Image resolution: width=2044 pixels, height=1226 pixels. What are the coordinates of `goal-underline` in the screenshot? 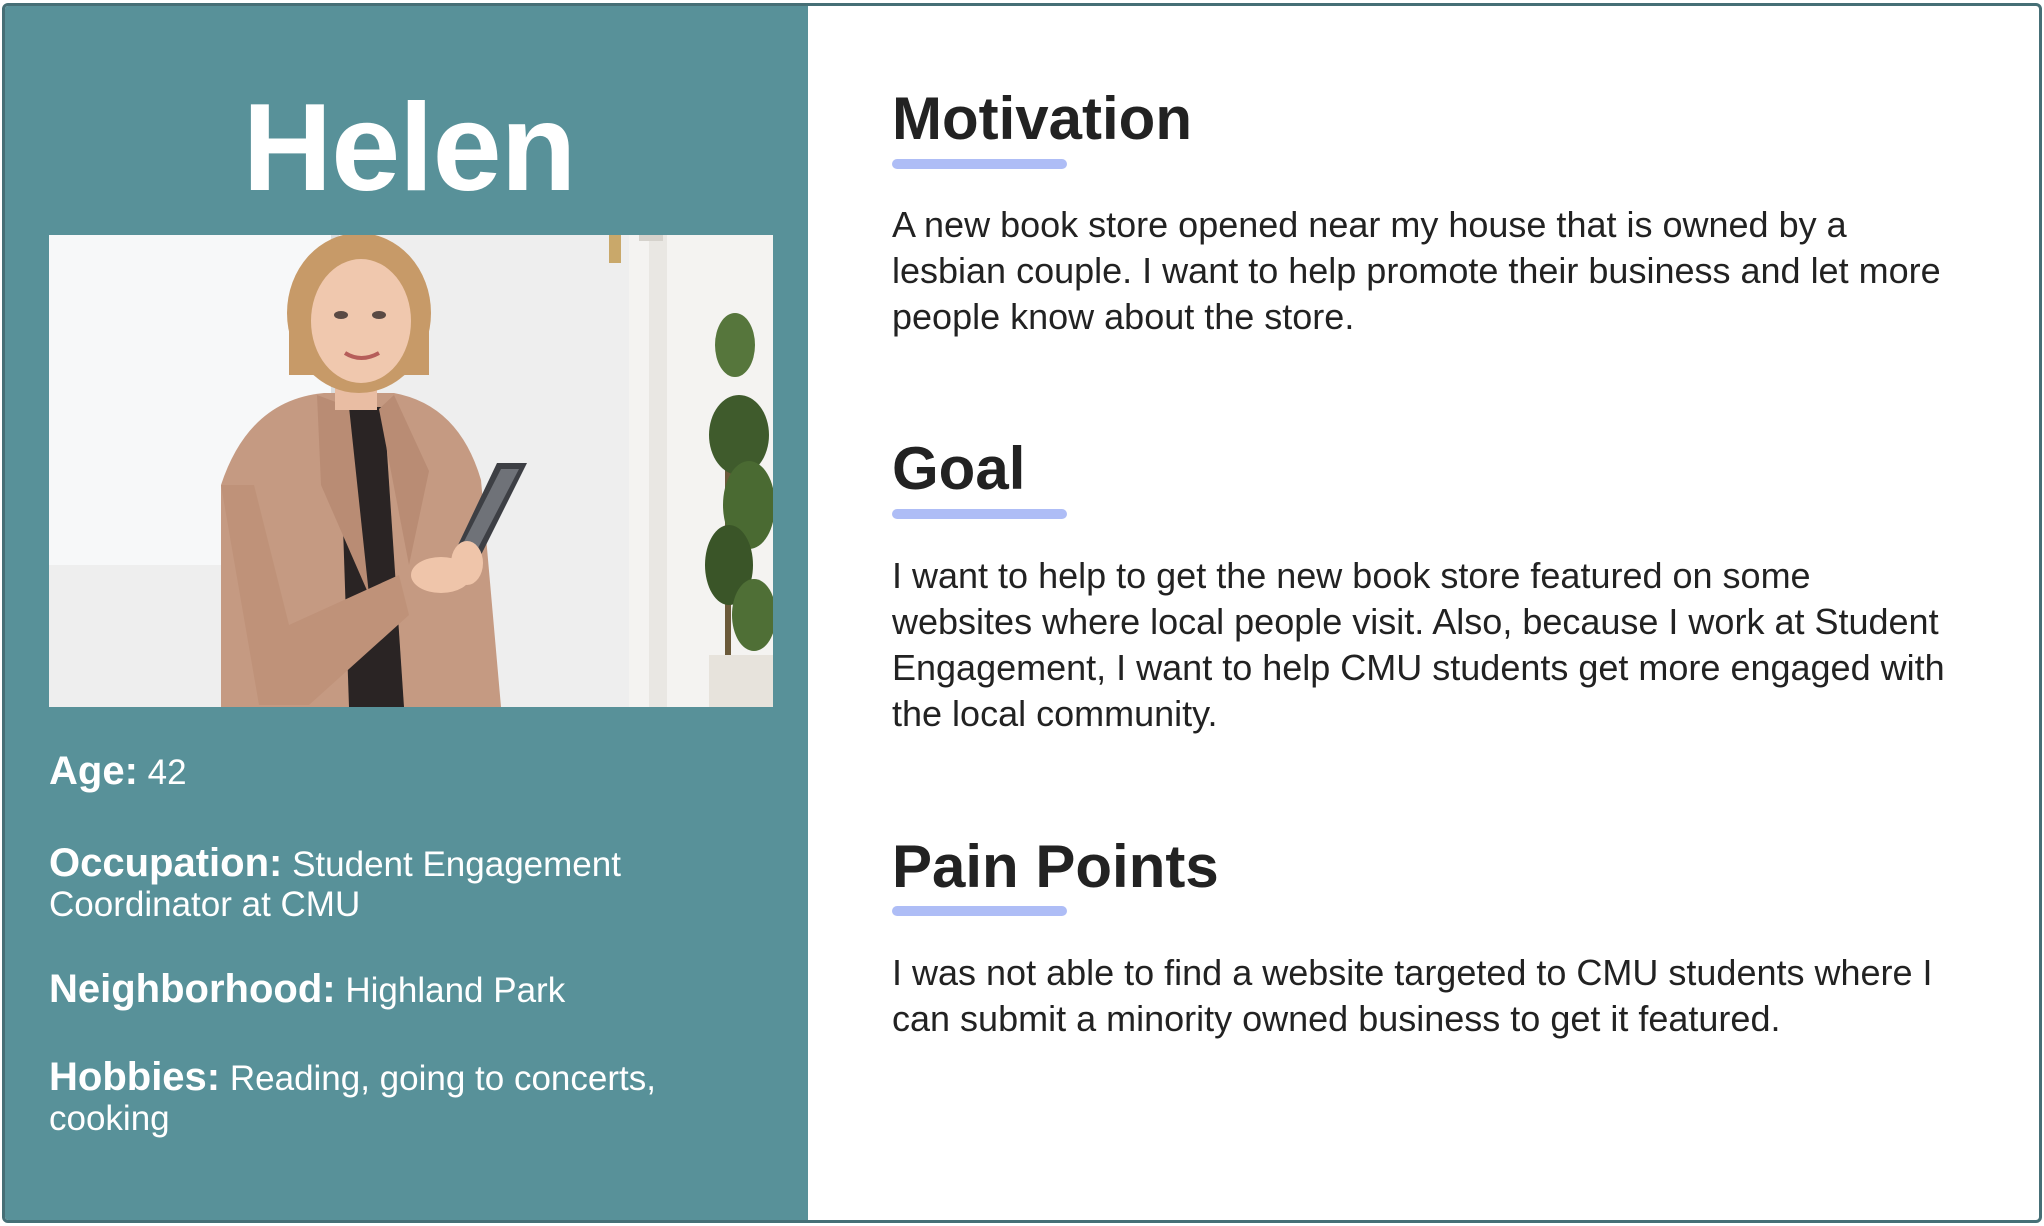 It's located at (979, 514).